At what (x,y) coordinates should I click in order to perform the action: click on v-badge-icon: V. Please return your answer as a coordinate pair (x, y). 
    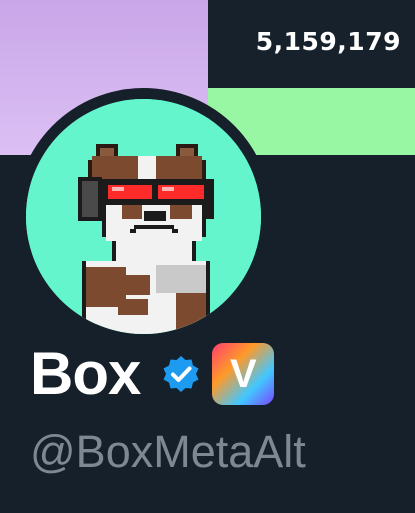
    Looking at the image, I should click on (243, 374).